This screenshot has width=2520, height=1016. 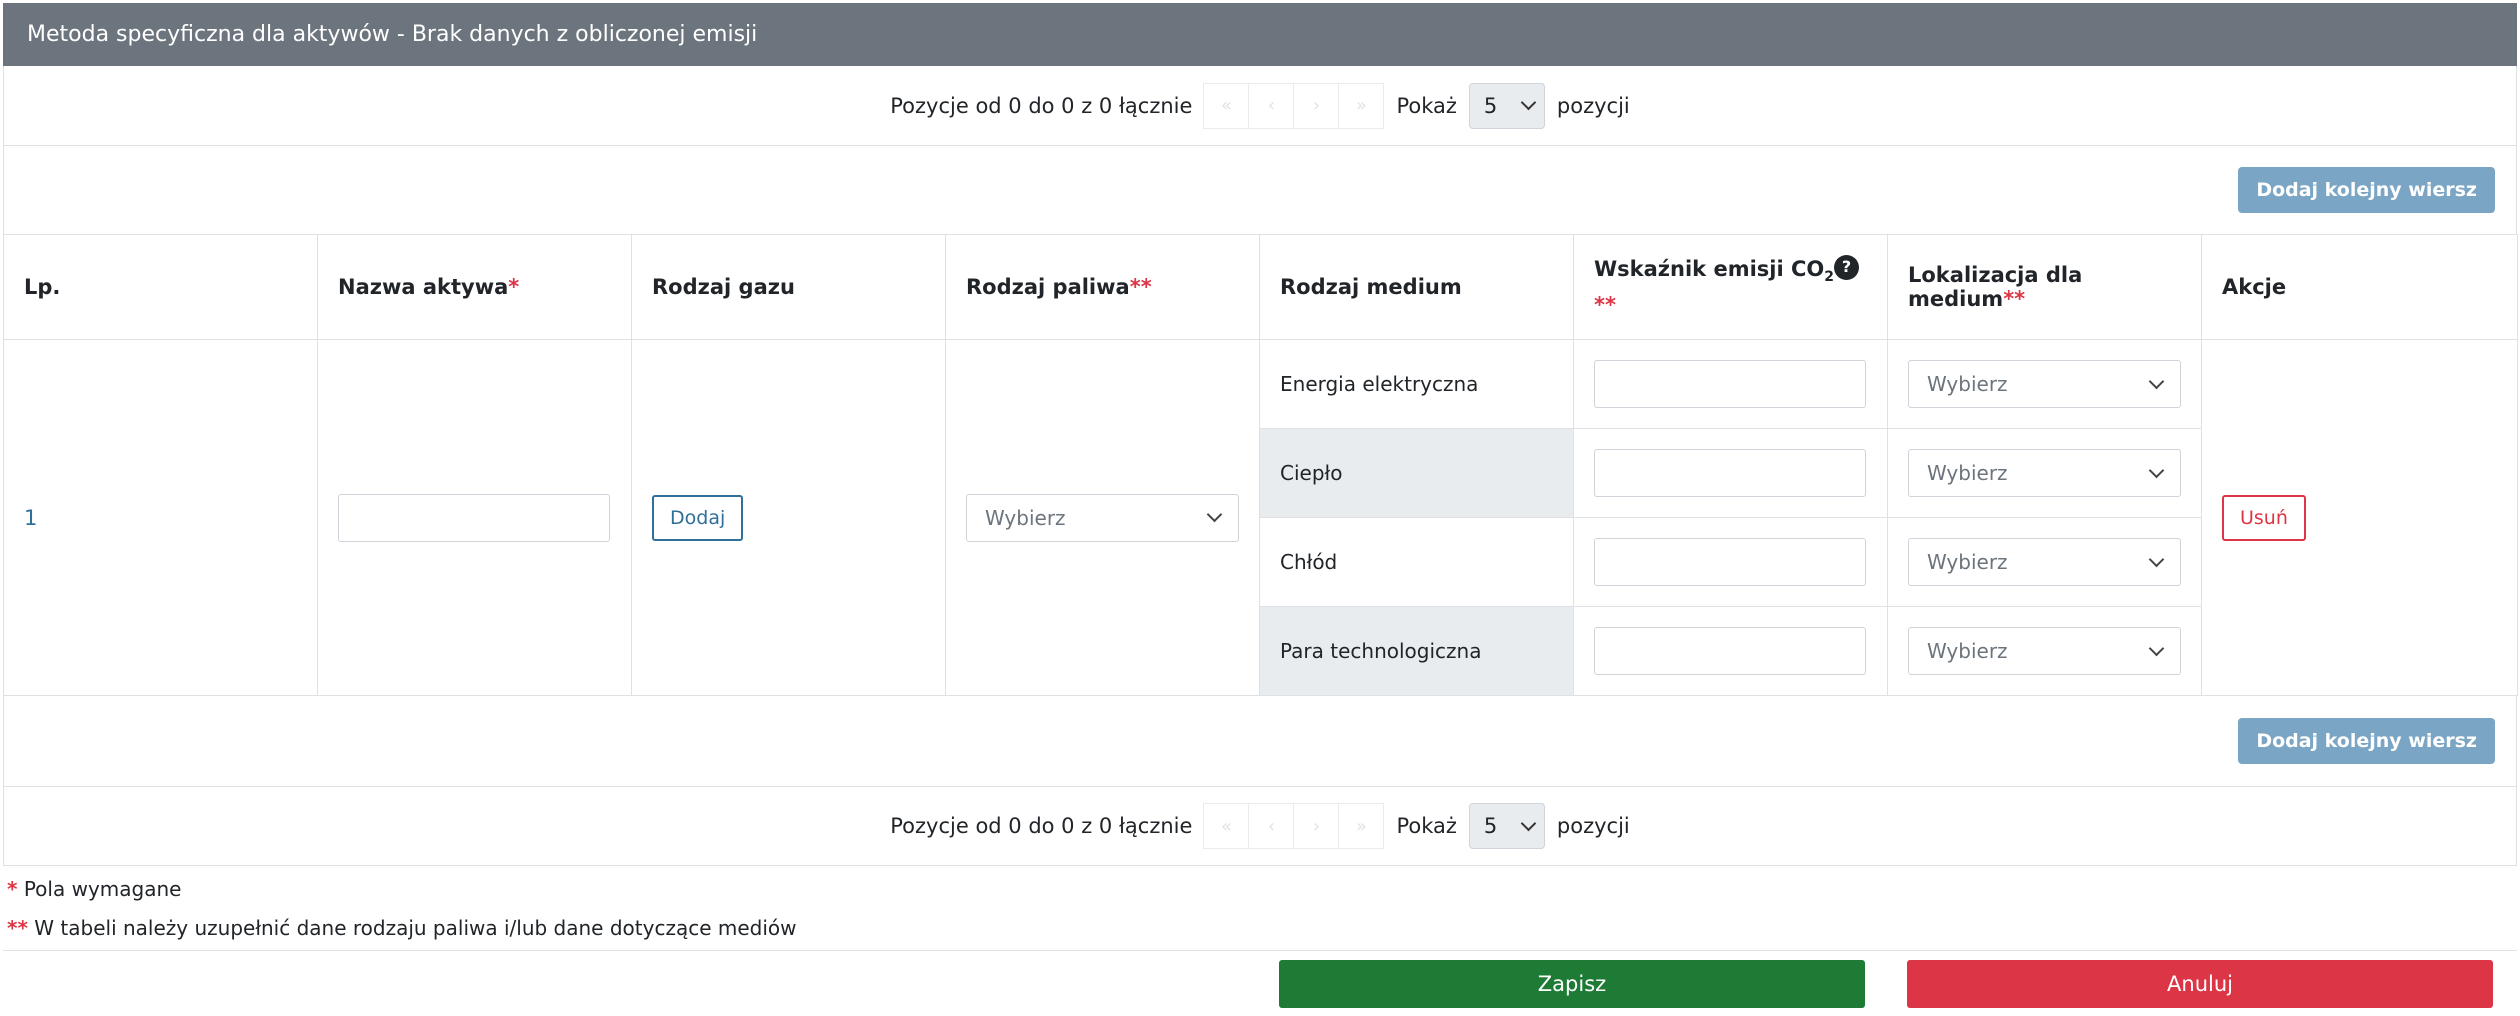 What do you see at coordinates (474, 287) in the screenshot?
I see `col-asset-name: Nazwa aktywa*` at bounding box center [474, 287].